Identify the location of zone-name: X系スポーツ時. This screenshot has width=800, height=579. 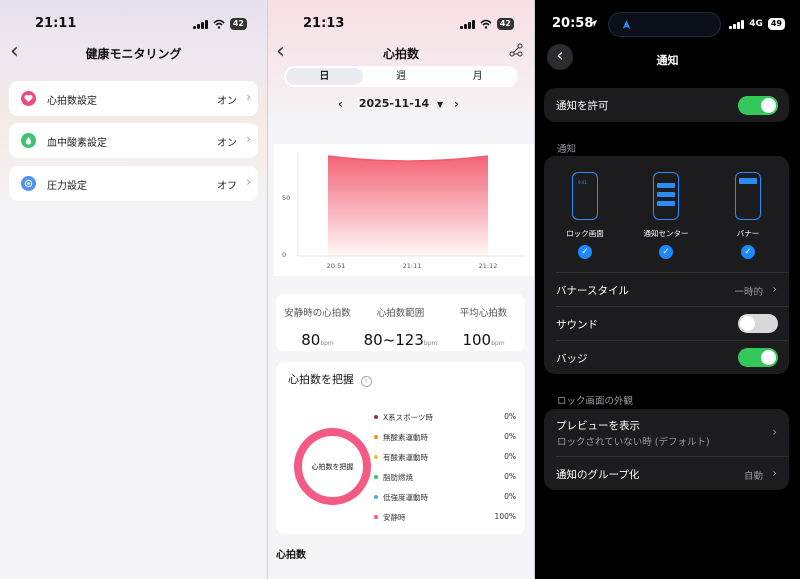
(408, 417).